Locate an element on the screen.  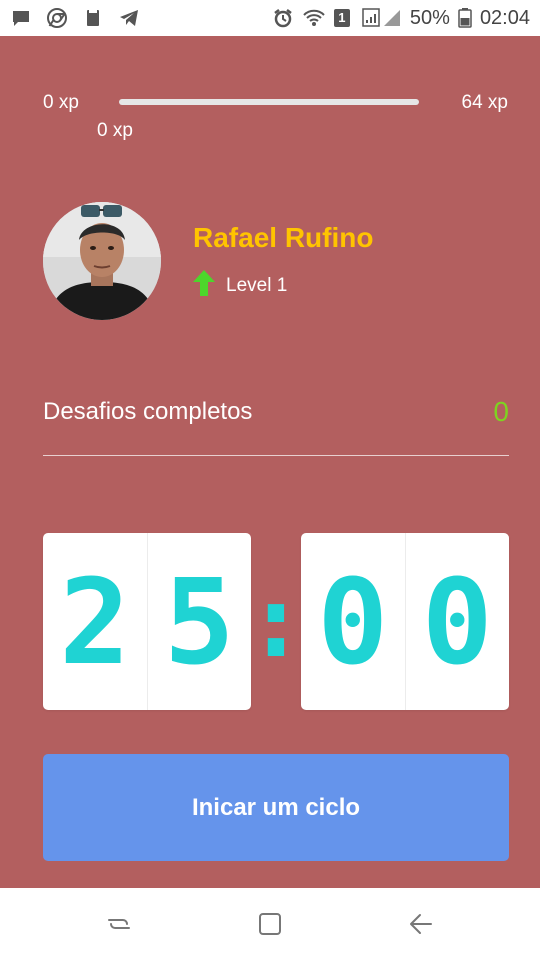
sim-1-icon: 1 is located at coordinates (343, 18).